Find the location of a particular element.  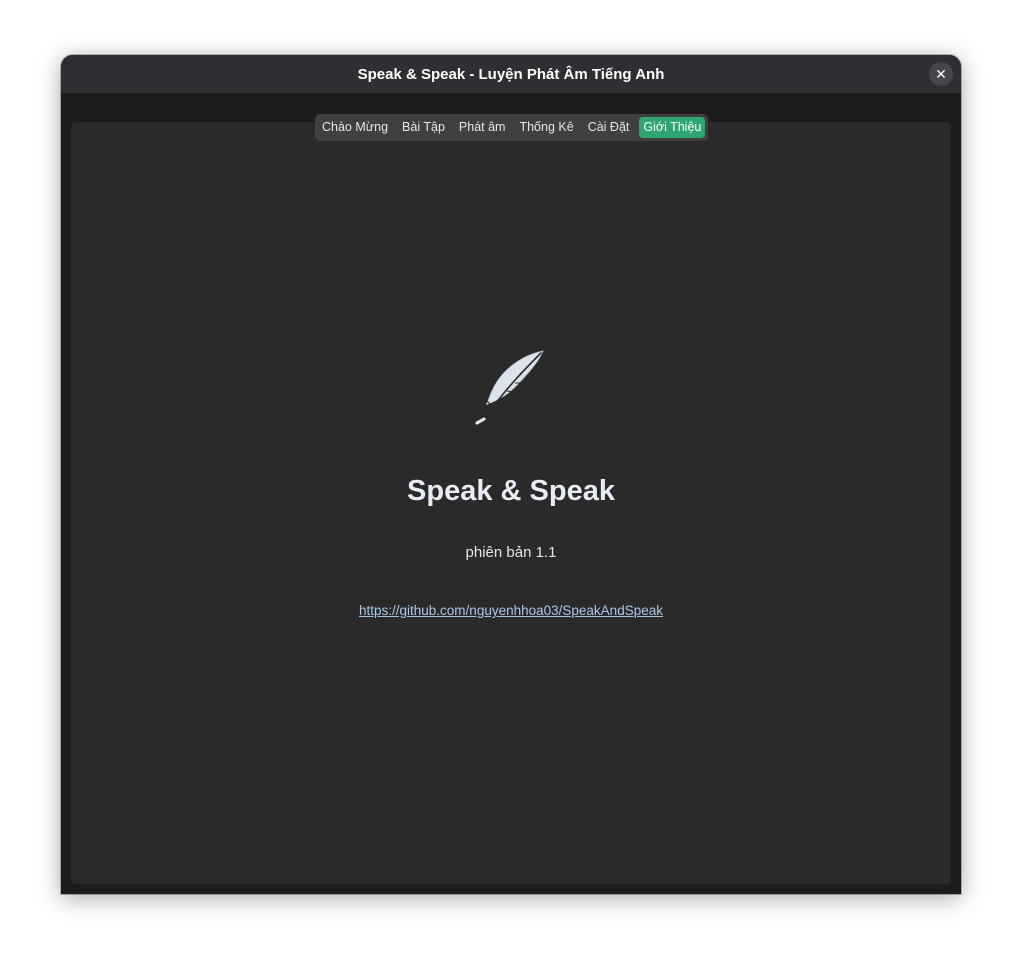

close-icon: ✕ is located at coordinates (941, 74).